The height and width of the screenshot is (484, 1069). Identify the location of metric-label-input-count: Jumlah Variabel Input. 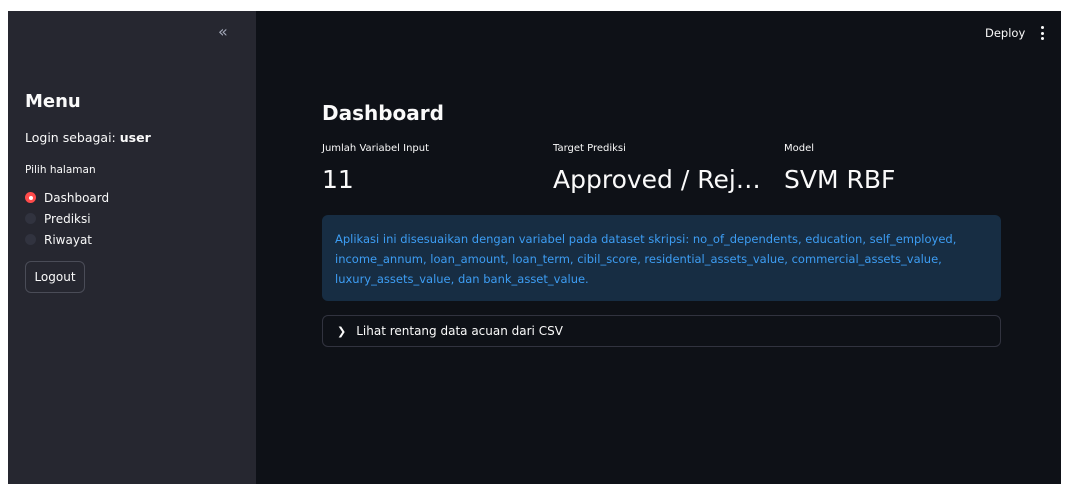
(376, 148).